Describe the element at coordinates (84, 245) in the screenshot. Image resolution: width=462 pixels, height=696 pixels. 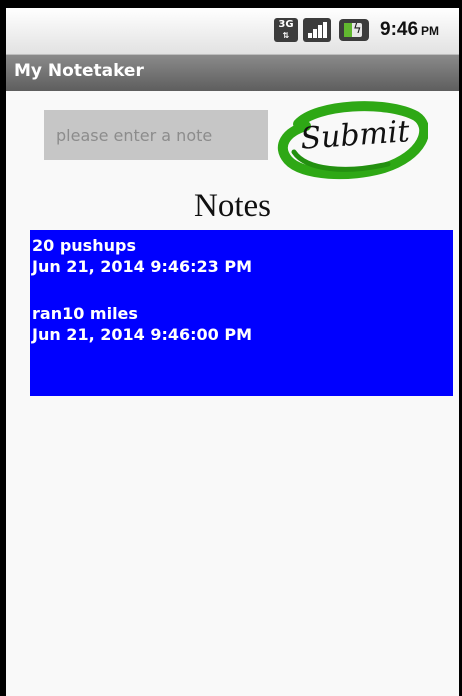
I see `note-text: 20 pushups` at that location.